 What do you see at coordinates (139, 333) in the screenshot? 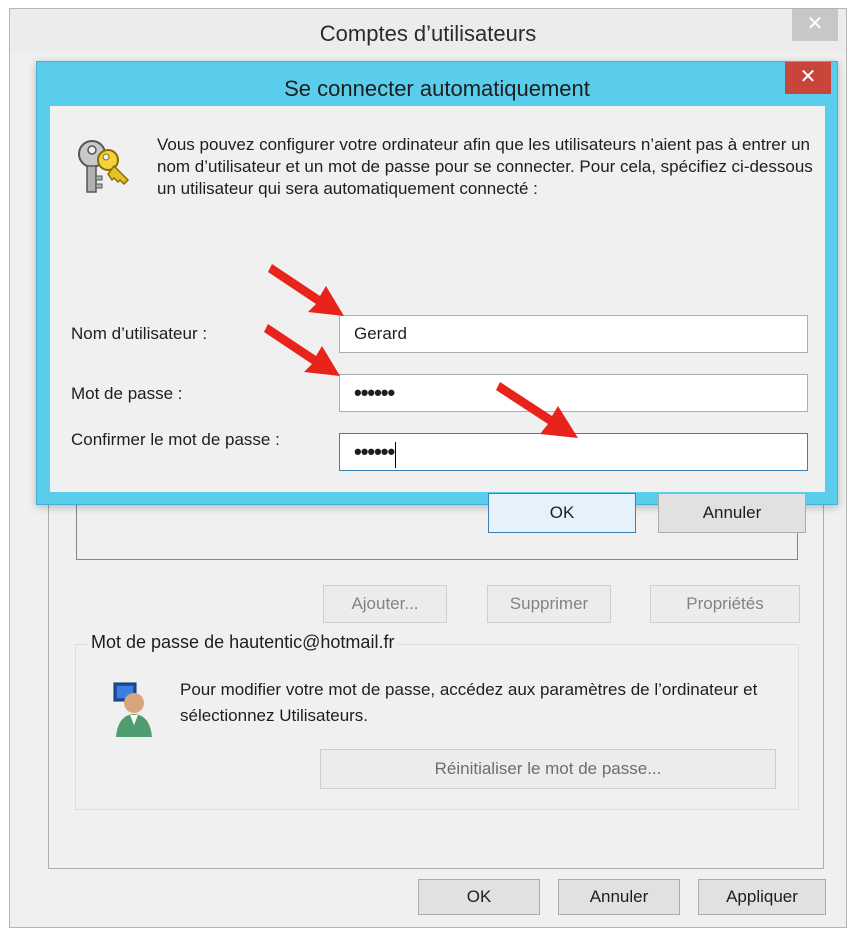
I see `username-label: Nom d’utilisateur :` at bounding box center [139, 333].